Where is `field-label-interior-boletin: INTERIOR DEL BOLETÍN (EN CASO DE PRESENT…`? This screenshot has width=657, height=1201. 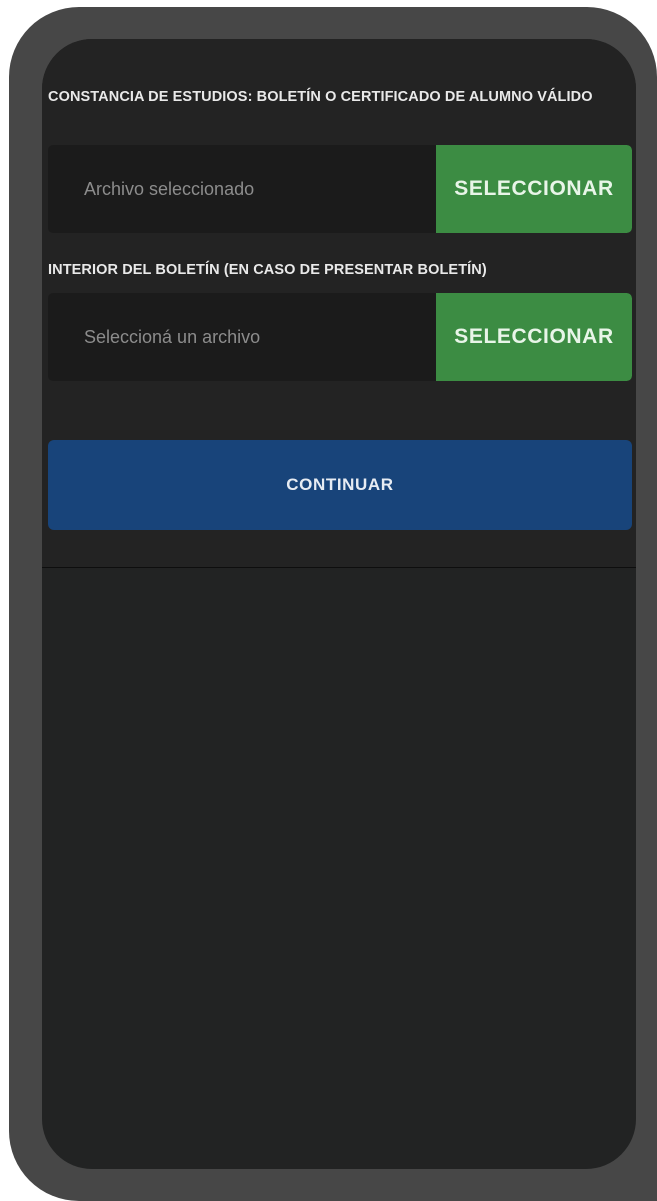
field-label-interior-boletin: INTERIOR DEL BOLETÍN (EN CASO DE PRESENT… is located at coordinates (267, 270).